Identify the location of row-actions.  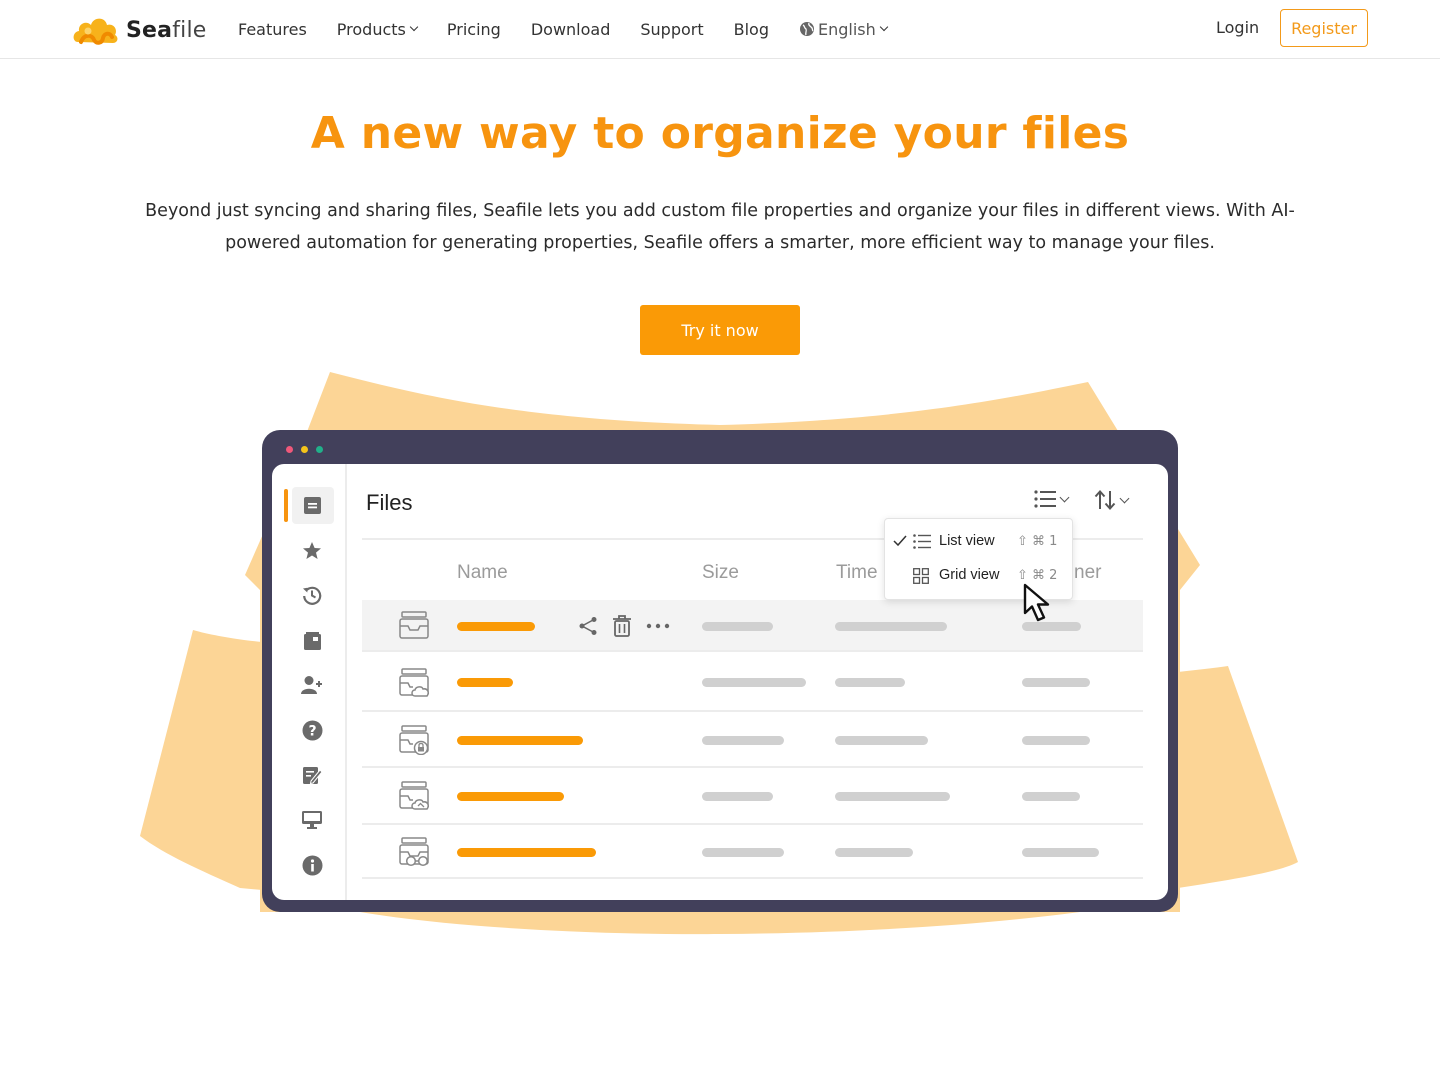
(631, 626).